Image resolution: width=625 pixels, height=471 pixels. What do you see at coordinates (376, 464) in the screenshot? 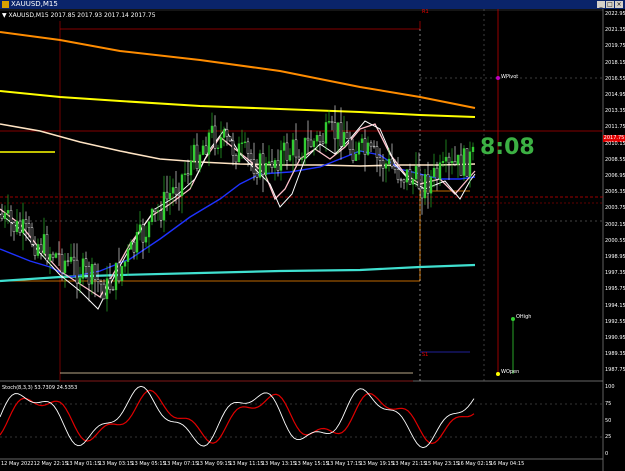
I see `time-axis-label: 13 May 19:15` at bounding box center [376, 464].